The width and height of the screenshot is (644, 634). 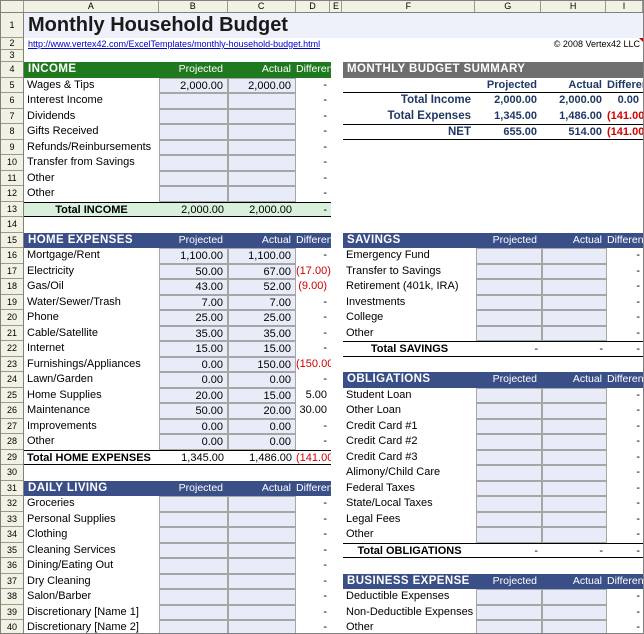 What do you see at coordinates (262, 256) in the screenshot?
I see `home-expenses-row-actual-input: 1,100.00` at bounding box center [262, 256].